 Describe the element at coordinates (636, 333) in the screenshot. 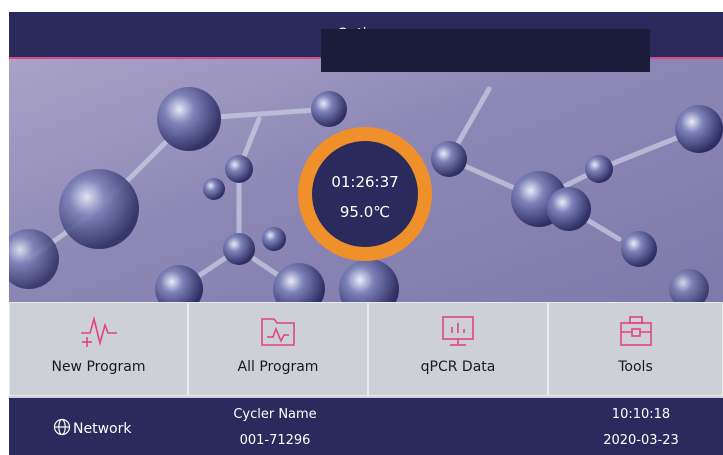

I see `toolbox-icon` at that location.